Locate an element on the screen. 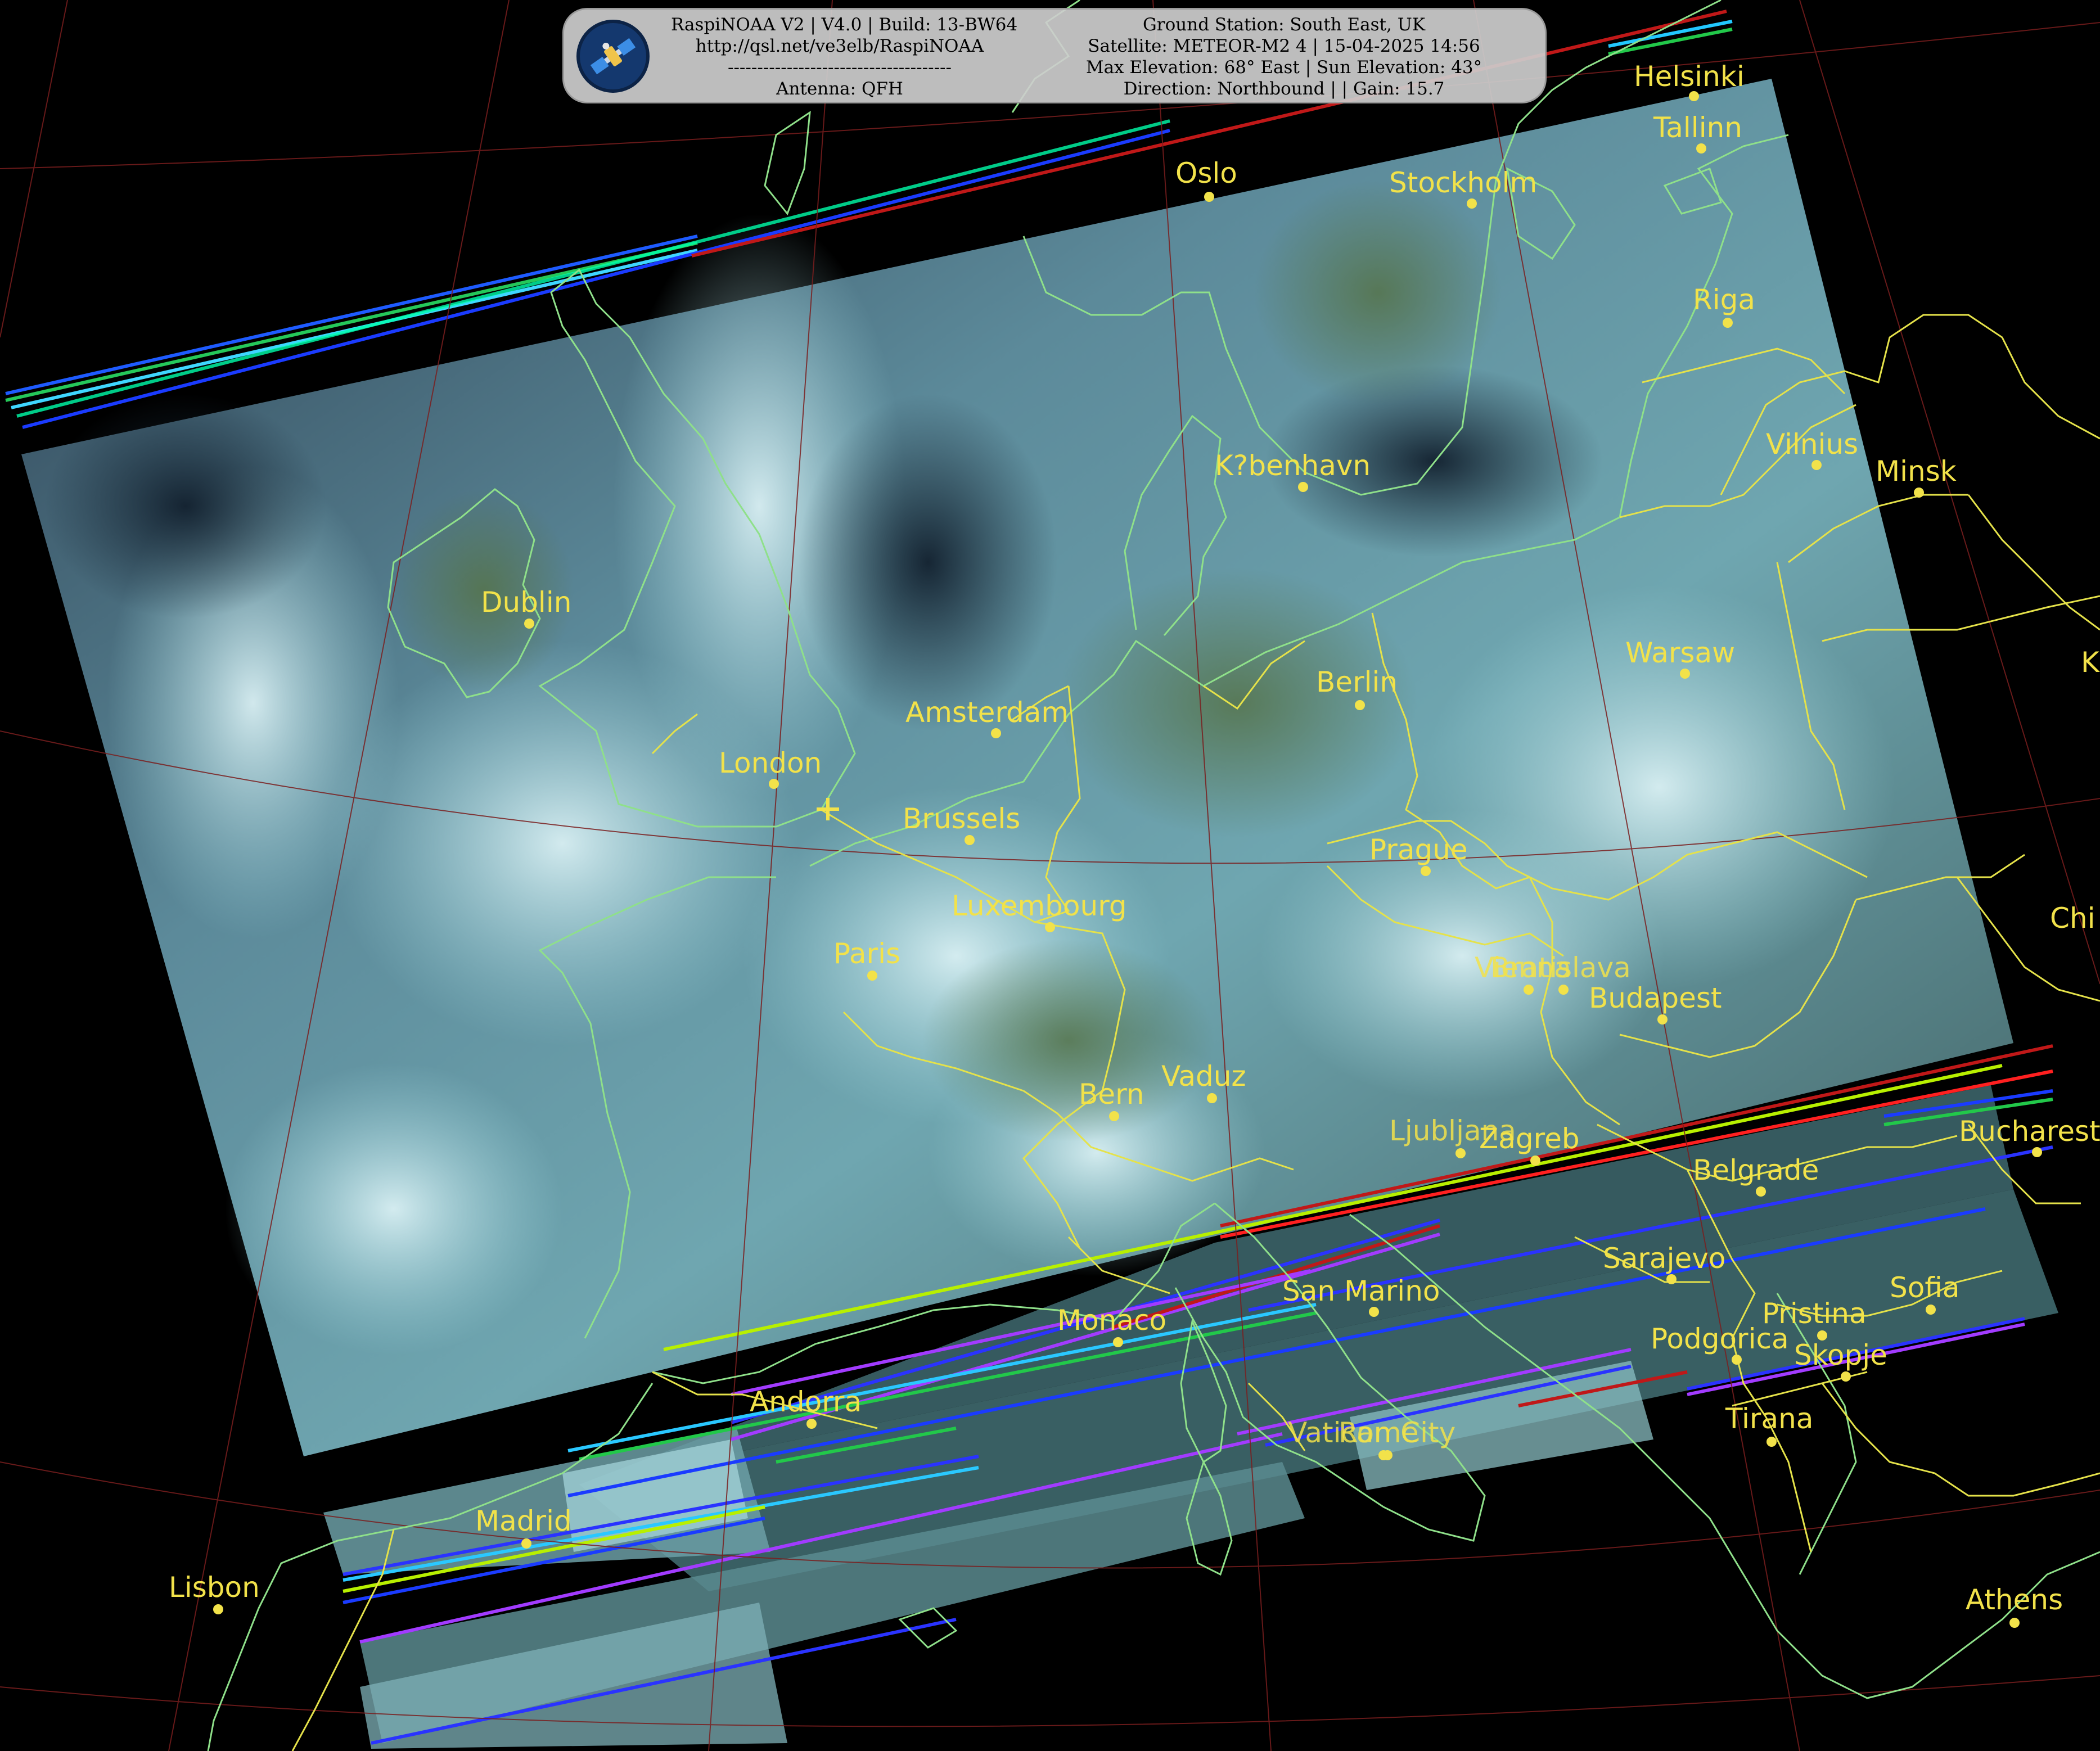 This screenshot has width=2100, height=1751. svg-text: Rome is located at coordinates (1379, 1432).